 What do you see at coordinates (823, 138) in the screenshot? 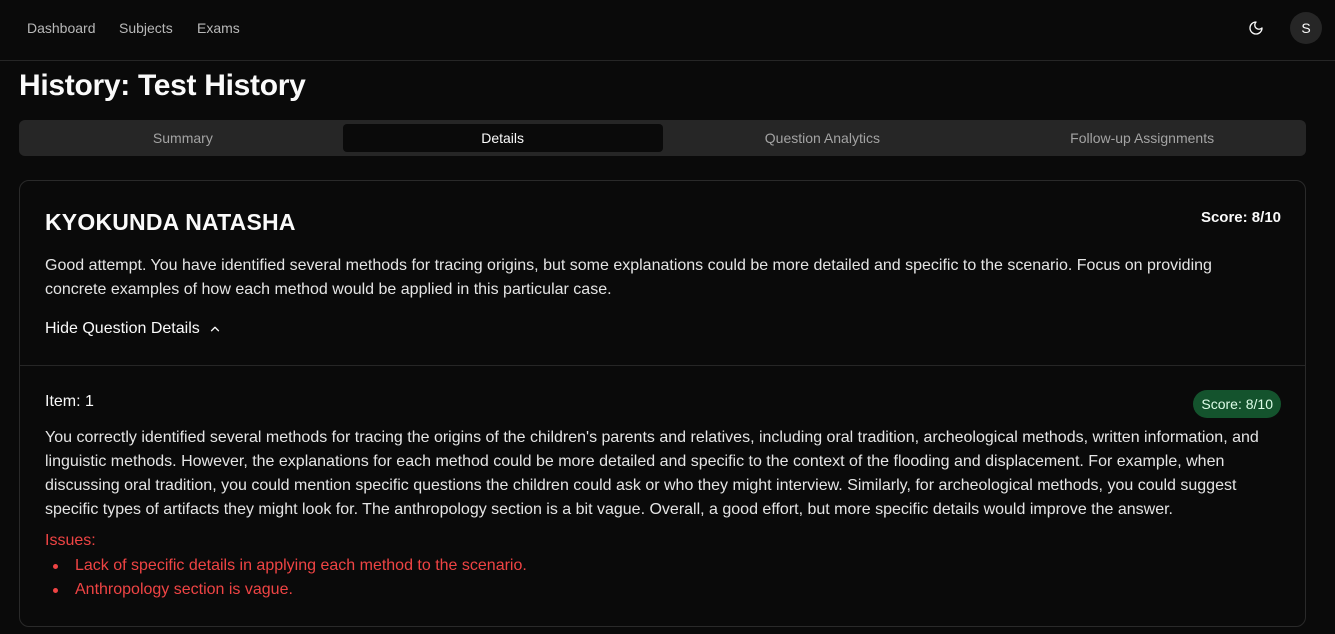
I see `tab-question-analytics: Question Analytics` at bounding box center [823, 138].